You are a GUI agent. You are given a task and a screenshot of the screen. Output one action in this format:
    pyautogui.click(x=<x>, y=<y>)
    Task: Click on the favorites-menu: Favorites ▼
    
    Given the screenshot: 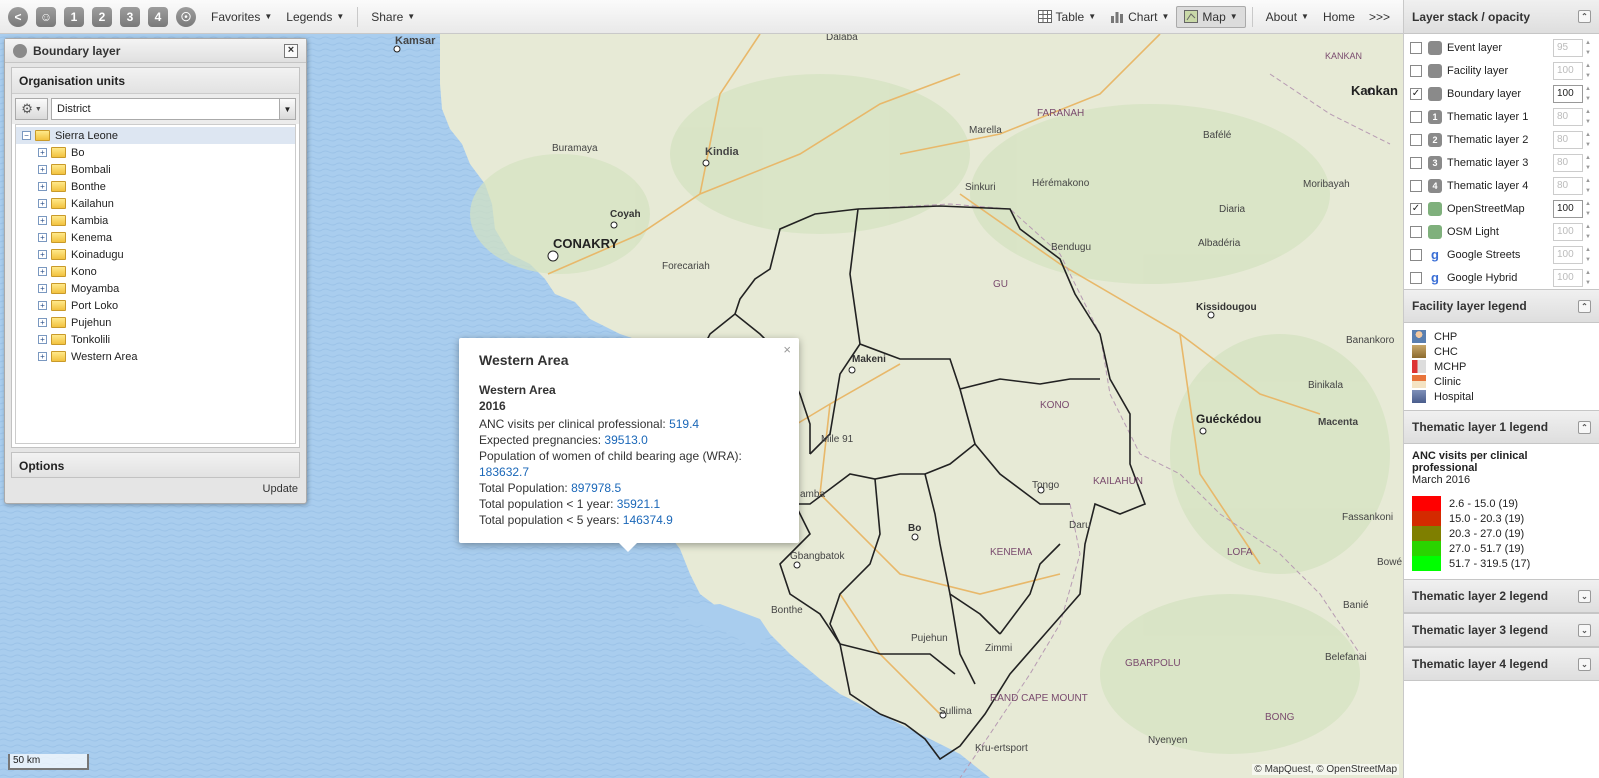 What is the action you would take?
    pyautogui.click(x=241, y=17)
    